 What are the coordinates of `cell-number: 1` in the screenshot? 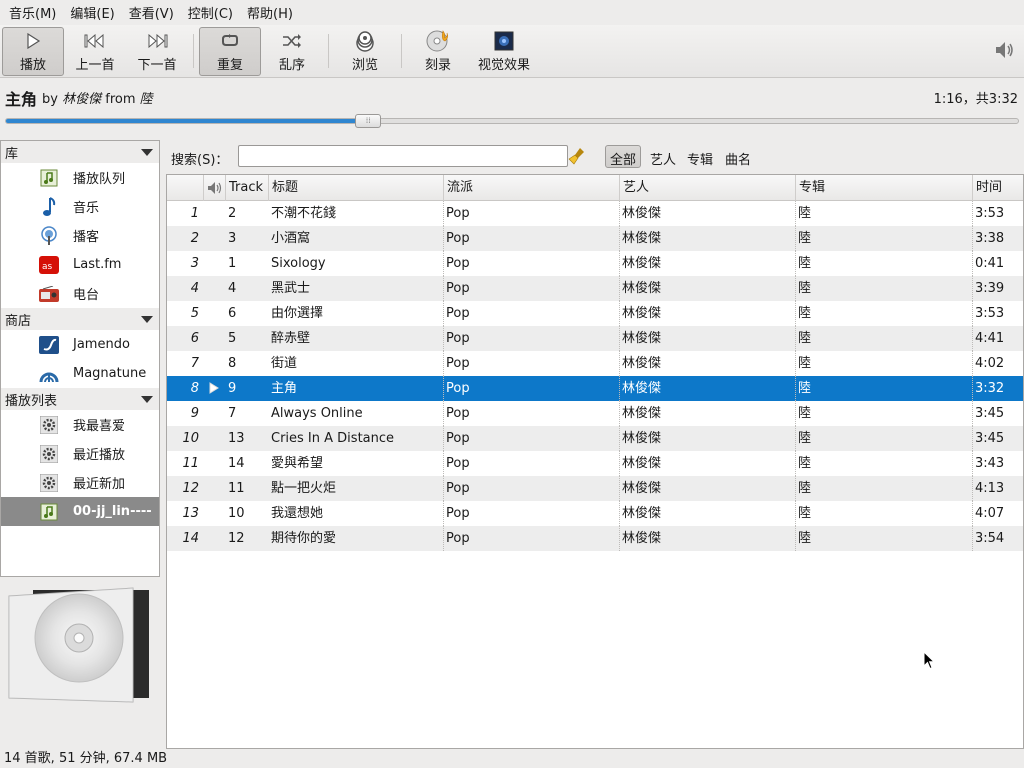 It's located at (194, 213).